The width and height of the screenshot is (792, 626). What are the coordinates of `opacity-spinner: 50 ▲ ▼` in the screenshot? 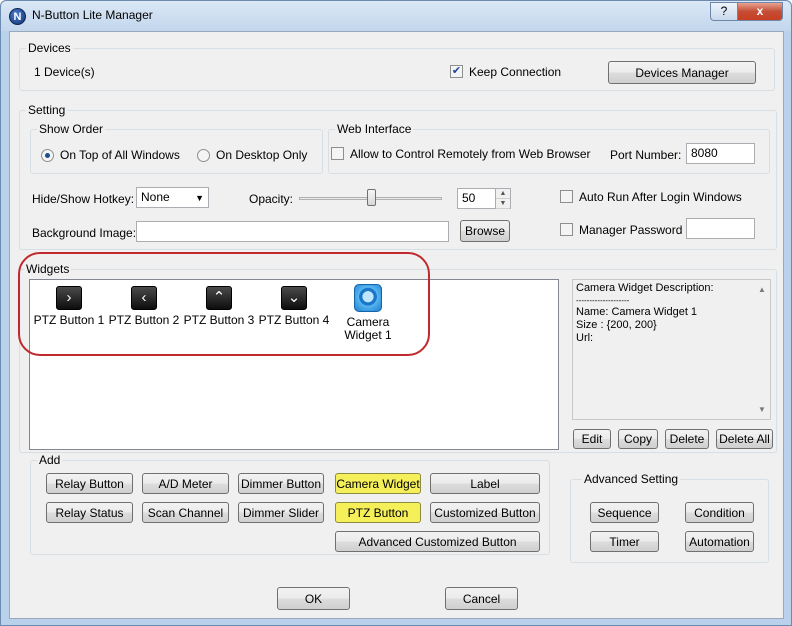 It's located at (484, 198).